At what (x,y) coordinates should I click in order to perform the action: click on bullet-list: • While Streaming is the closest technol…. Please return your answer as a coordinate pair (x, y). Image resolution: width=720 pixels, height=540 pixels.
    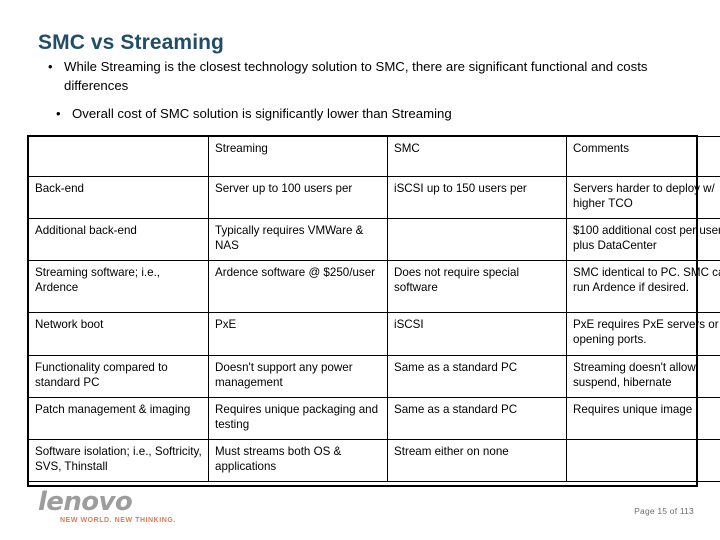
    Looking at the image, I should click on (360, 94).